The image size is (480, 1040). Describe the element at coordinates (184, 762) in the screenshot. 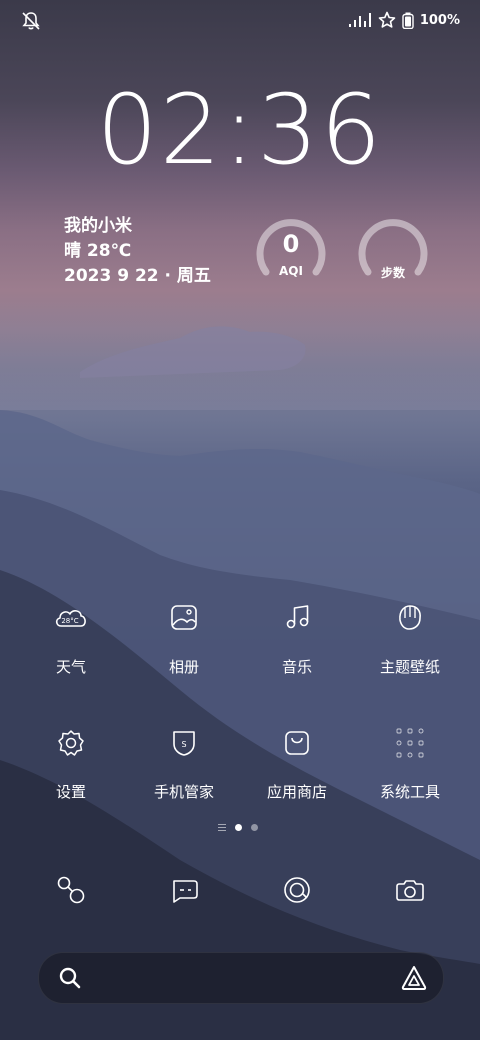

I see `app-security: S 手机管家` at that location.